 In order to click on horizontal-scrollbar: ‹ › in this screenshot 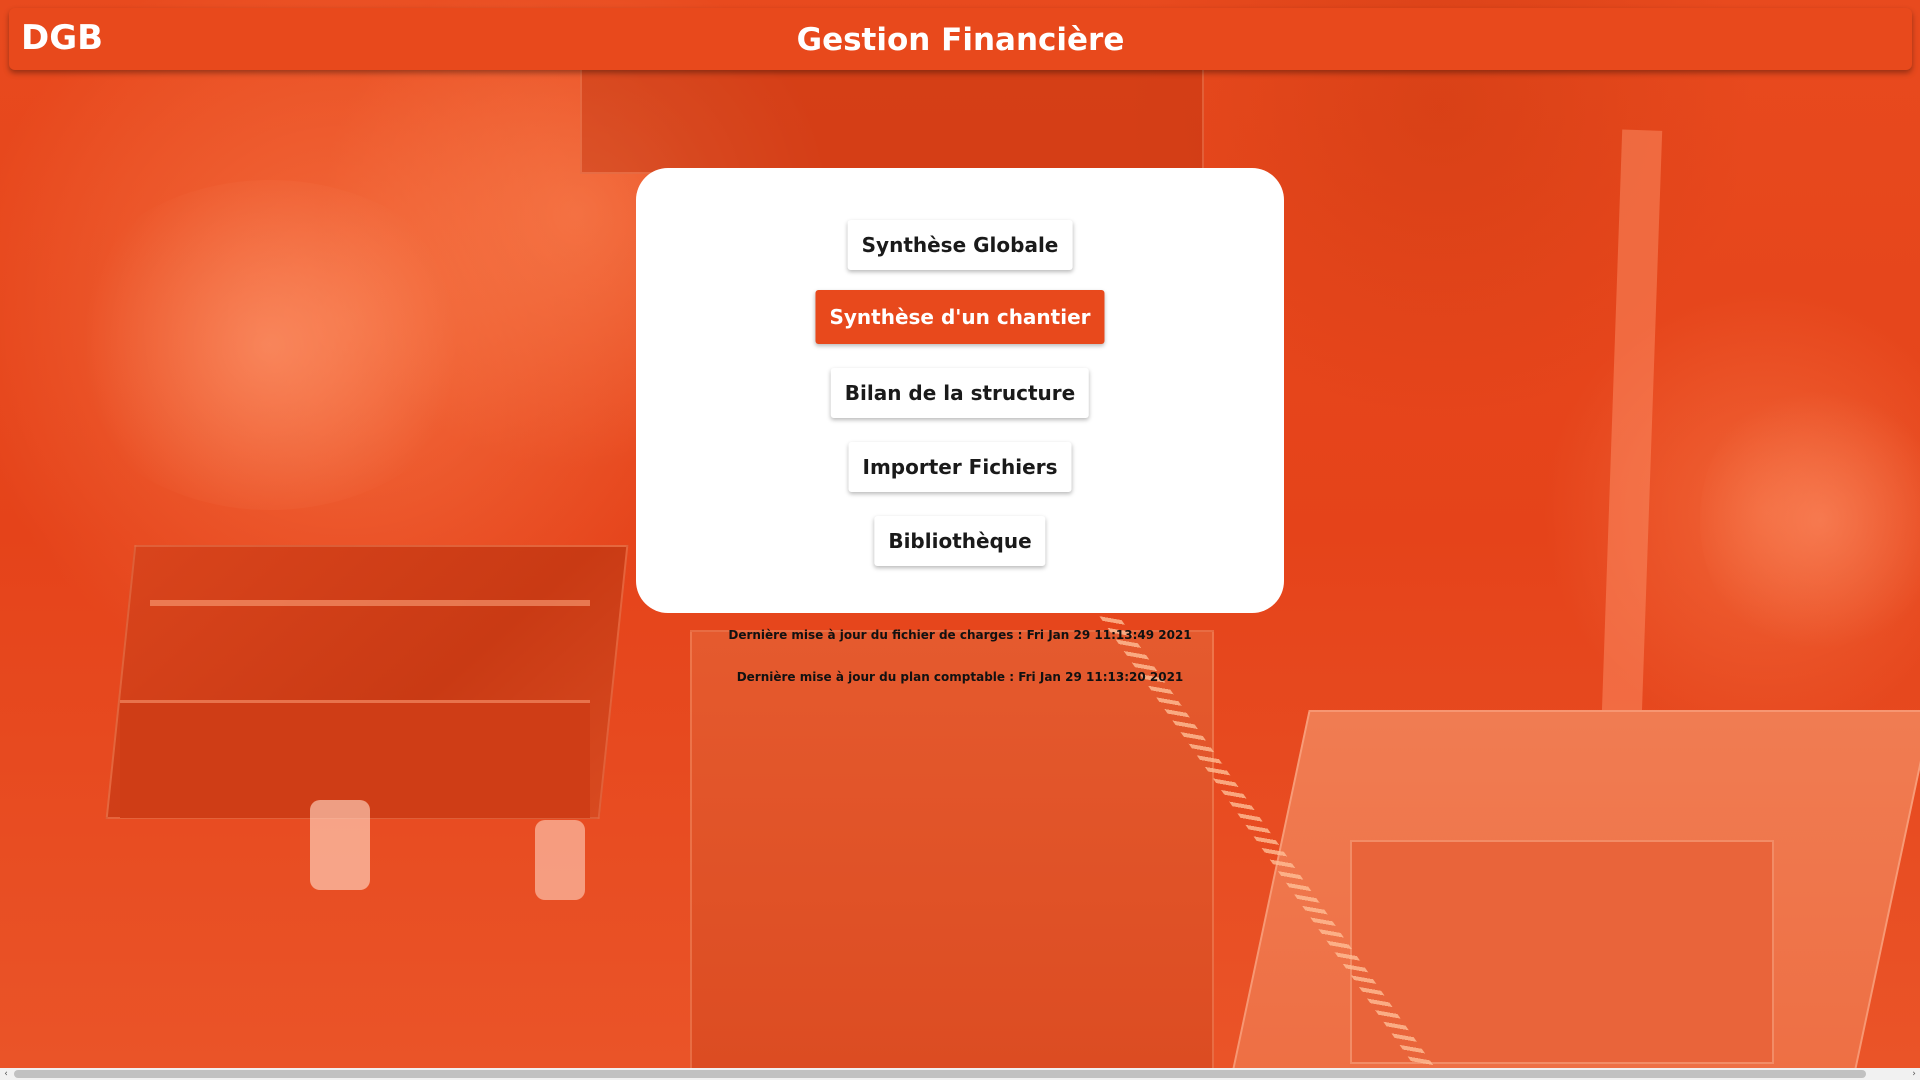, I will do `click(960, 1074)`.